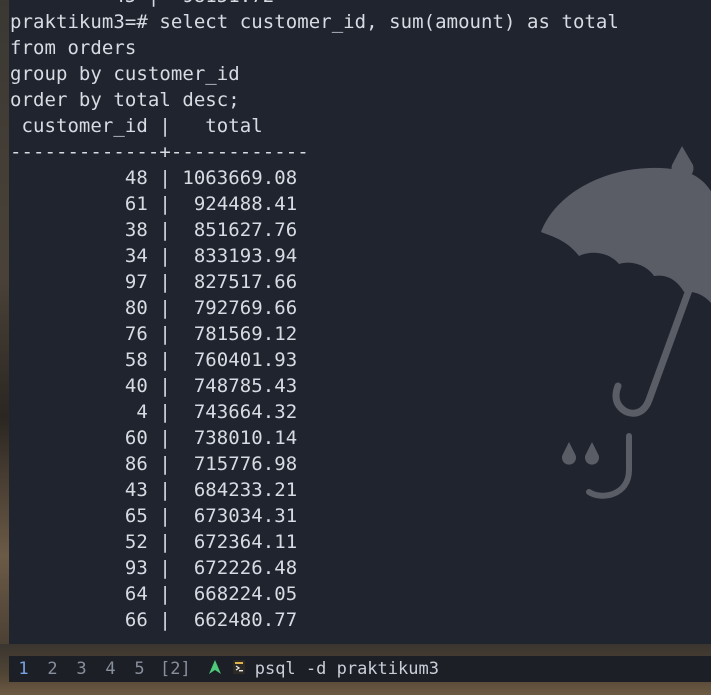  What do you see at coordinates (154, 334) in the screenshot?
I see `table-row: 76 | 781569.12` at bounding box center [154, 334].